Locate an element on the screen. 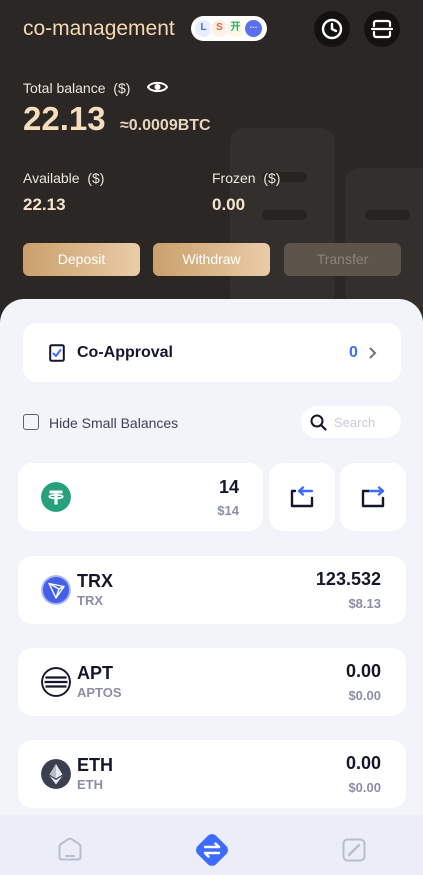 This screenshot has width=423, height=875. tether-icon is located at coordinates (56, 497).